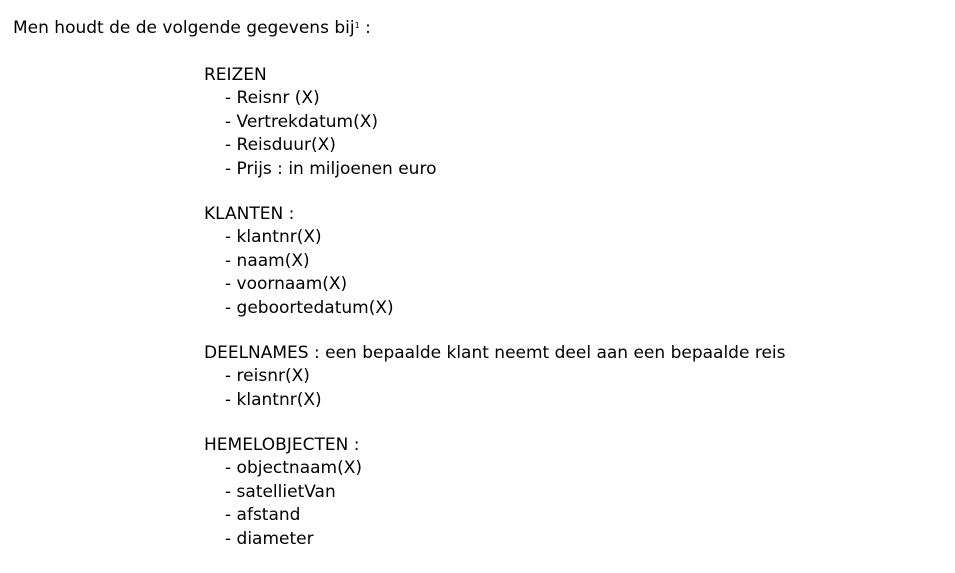  What do you see at coordinates (272, 98) in the screenshot?
I see `field-item: - Reisnr (X)` at bounding box center [272, 98].